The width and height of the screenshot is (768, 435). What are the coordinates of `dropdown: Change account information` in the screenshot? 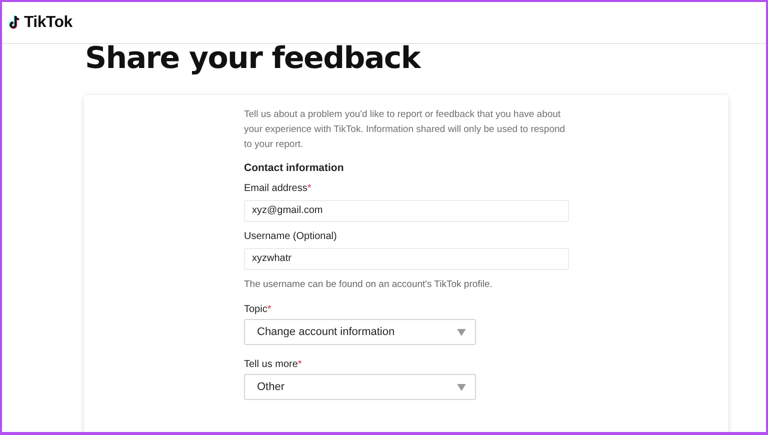 It's located at (360, 332).